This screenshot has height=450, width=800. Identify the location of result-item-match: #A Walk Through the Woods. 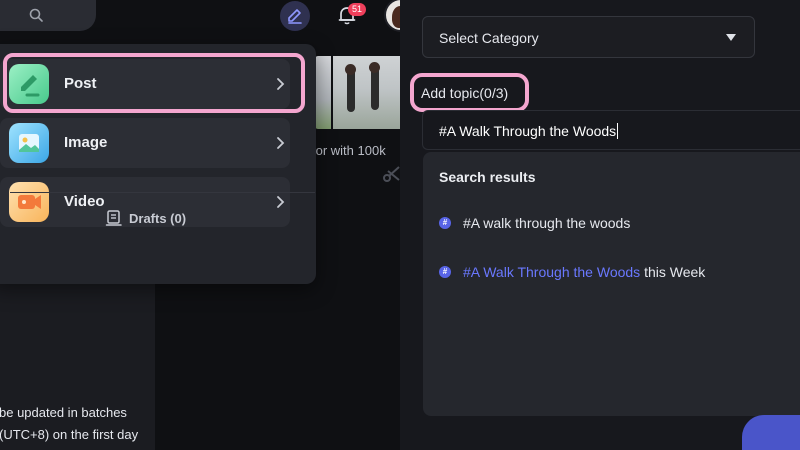
(552, 272).